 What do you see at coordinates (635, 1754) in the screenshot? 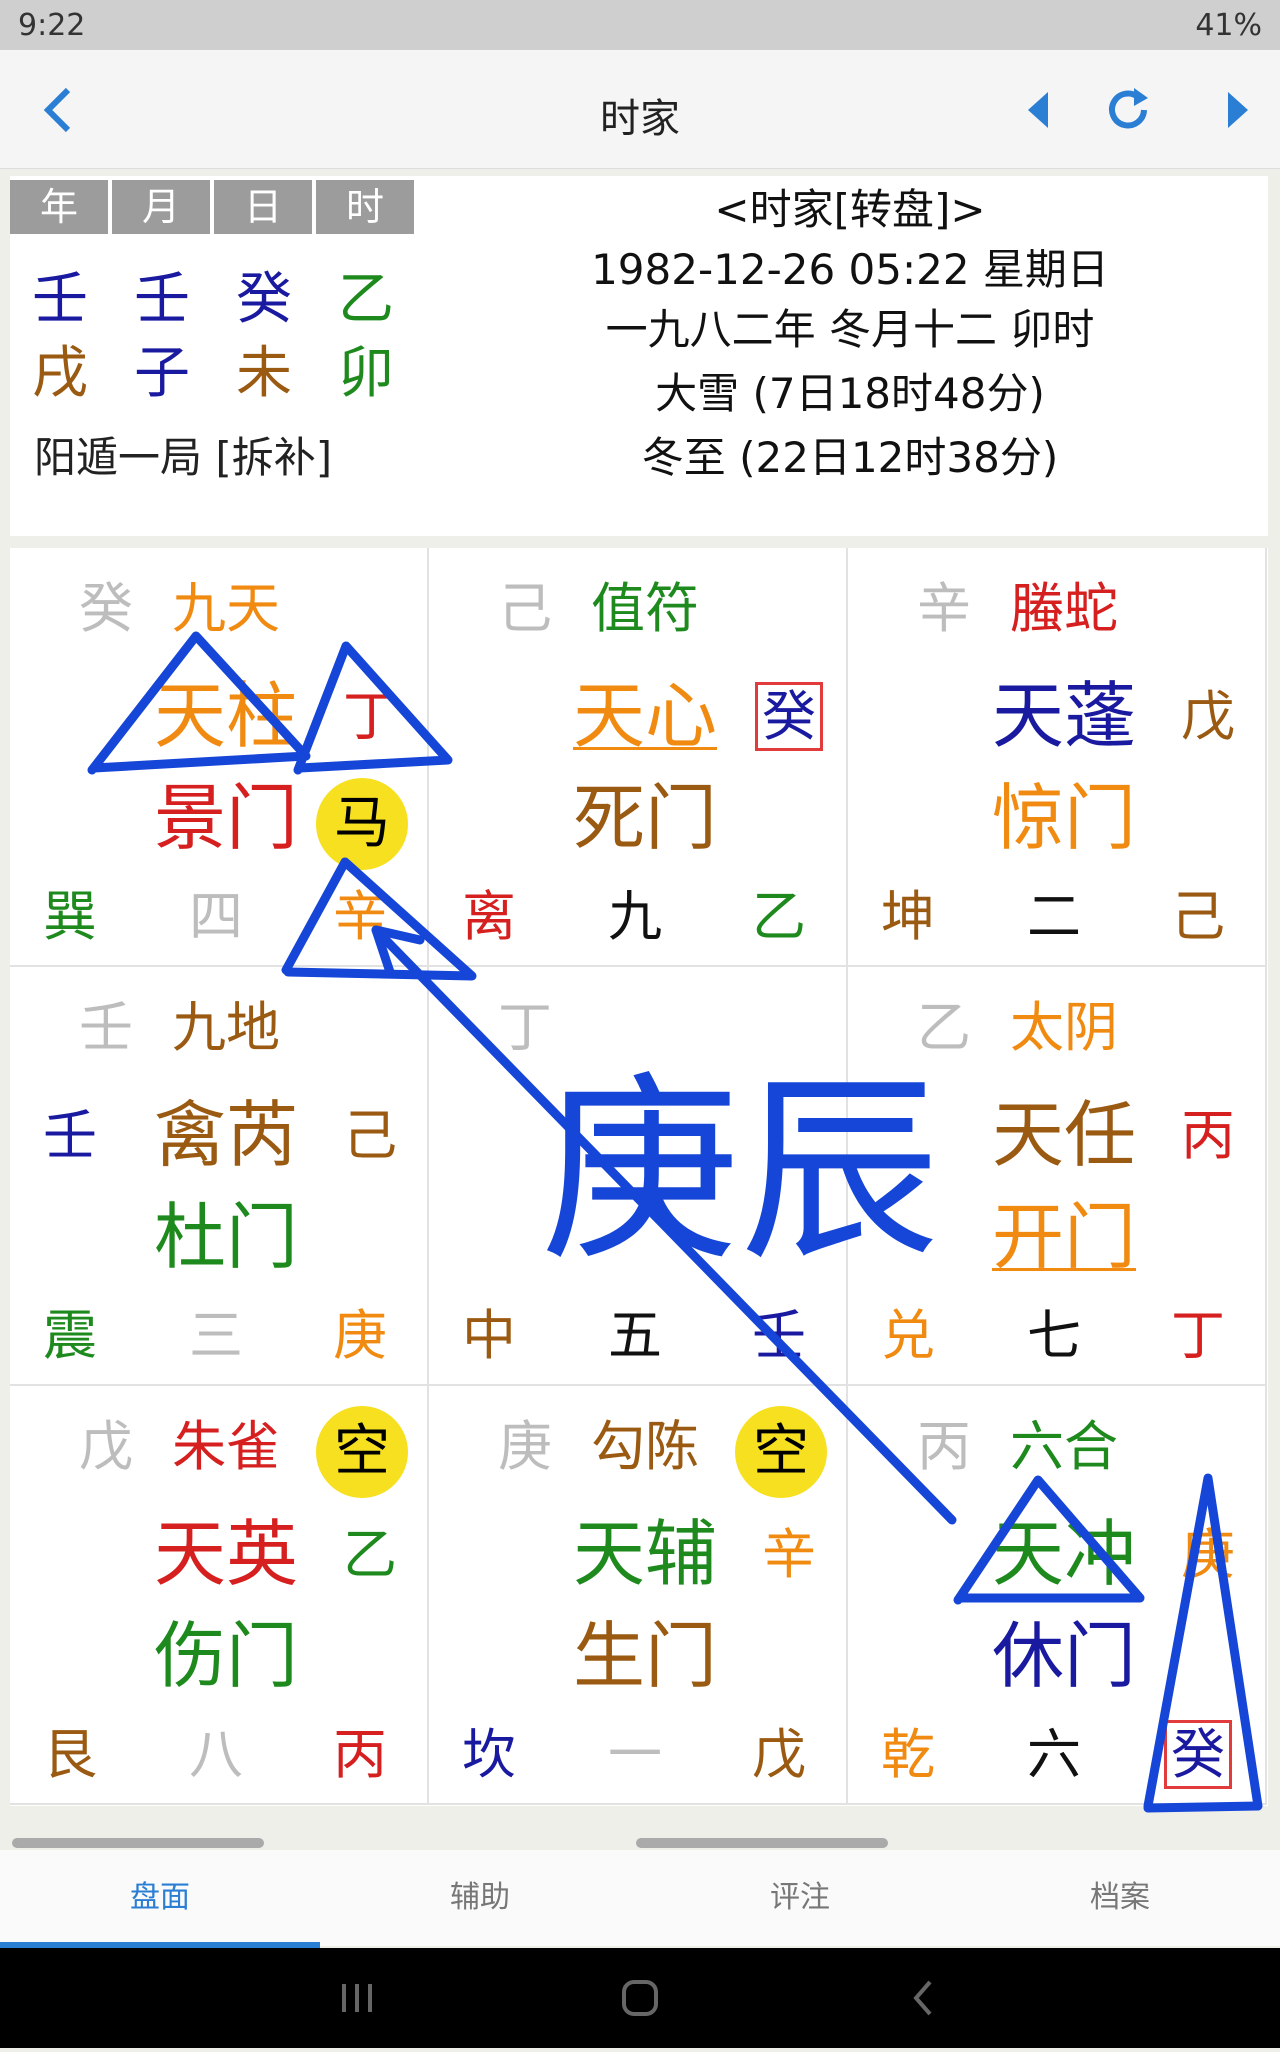
I see `palace-number: 一` at bounding box center [635, 1754].